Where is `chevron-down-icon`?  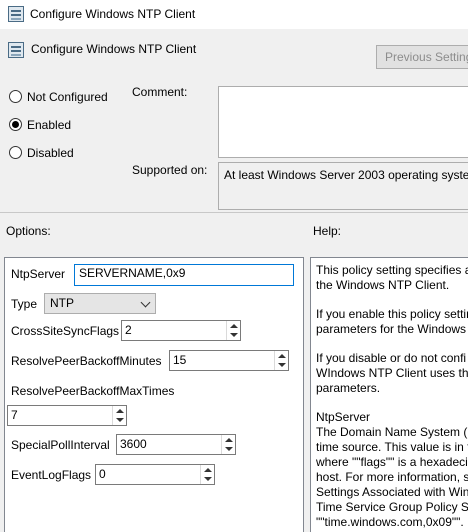 chevron-down-icon is located at coordinates (145, 302).